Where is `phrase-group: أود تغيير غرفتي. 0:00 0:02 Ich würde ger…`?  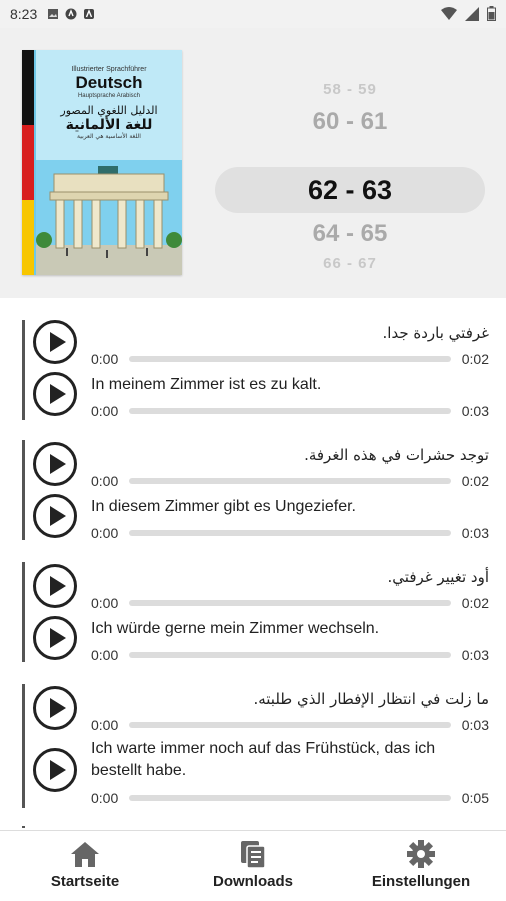
phrase-group: أود تغيير غرفتي. 0:00 0:02 Ich würde ger… is located at coordinates (258, 612).